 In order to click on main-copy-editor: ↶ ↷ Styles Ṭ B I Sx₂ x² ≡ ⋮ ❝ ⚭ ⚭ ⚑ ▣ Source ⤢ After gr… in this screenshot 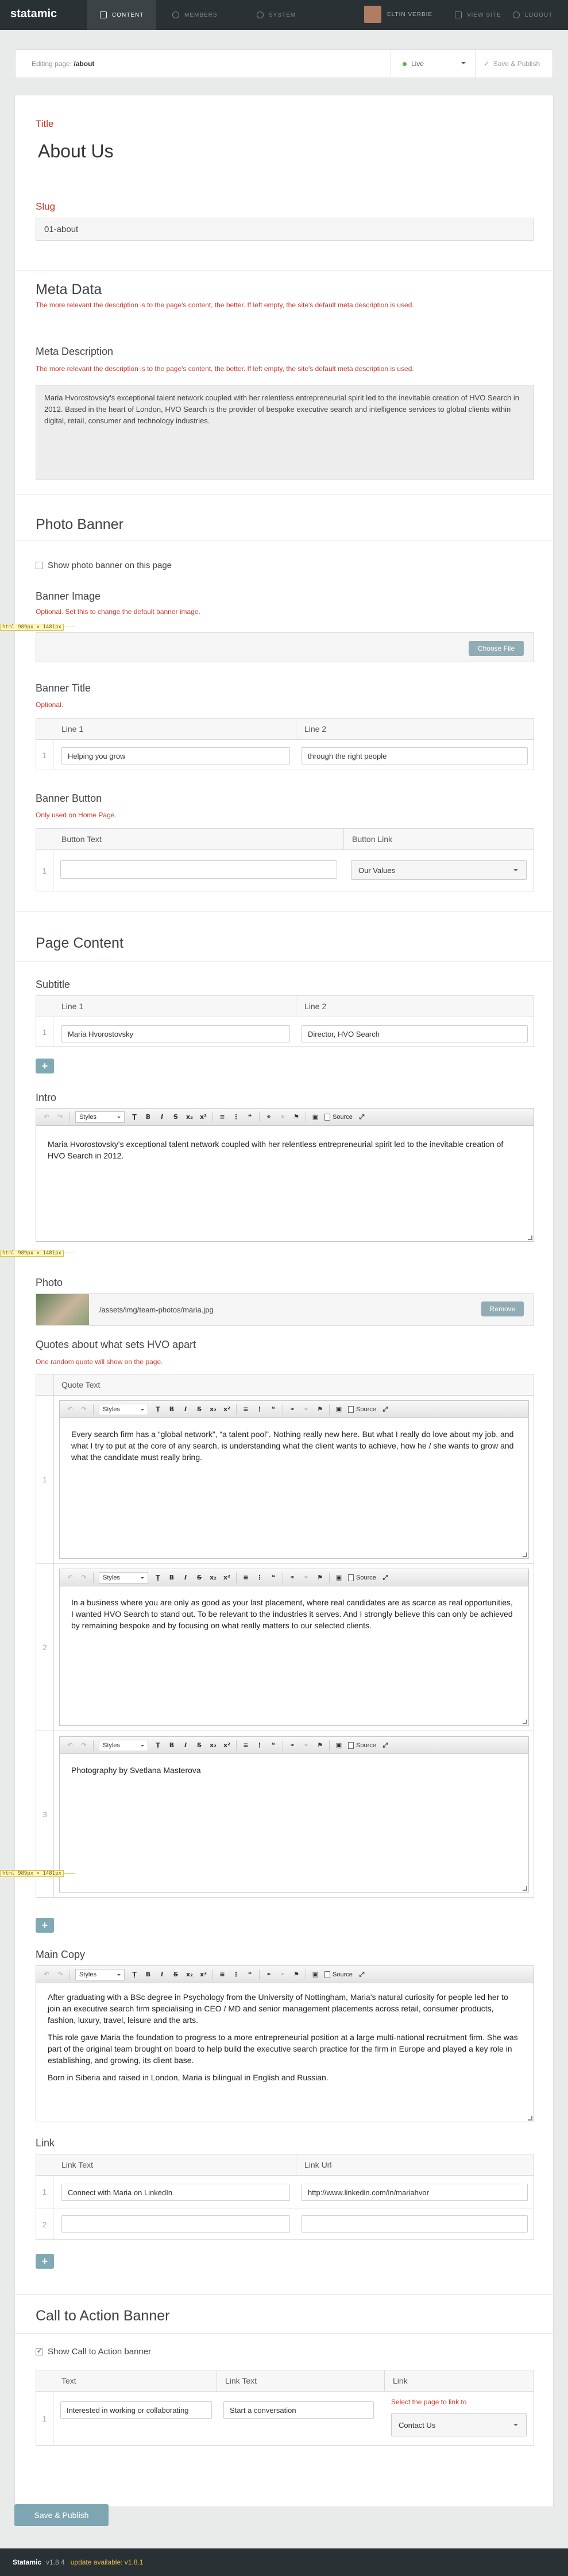, I will do `click(285, 2043)`.